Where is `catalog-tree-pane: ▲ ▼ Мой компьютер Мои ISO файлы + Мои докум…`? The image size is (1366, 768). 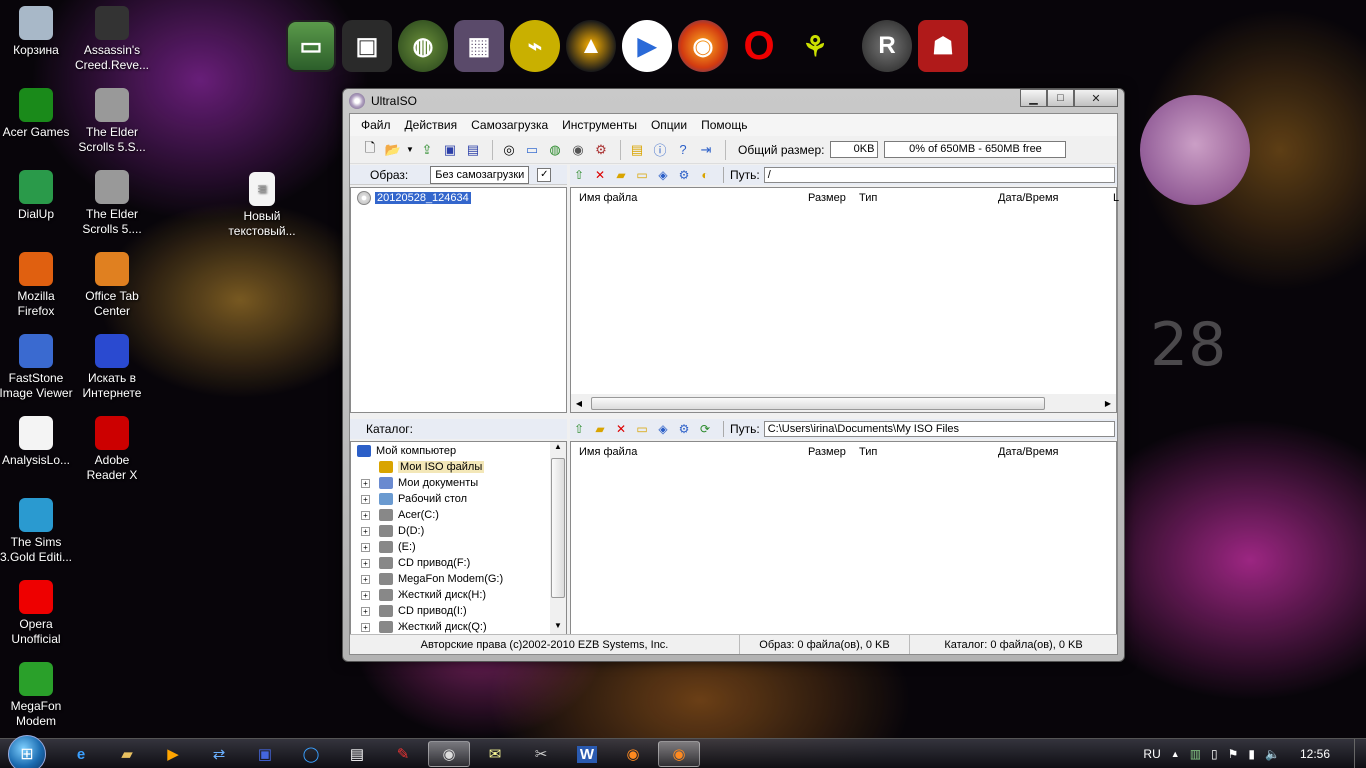
catalog-tree-pane: ▲ ▼ Мой компьютер Мои ISO файлы + Мои докум… is located at coordinates (458, 538).